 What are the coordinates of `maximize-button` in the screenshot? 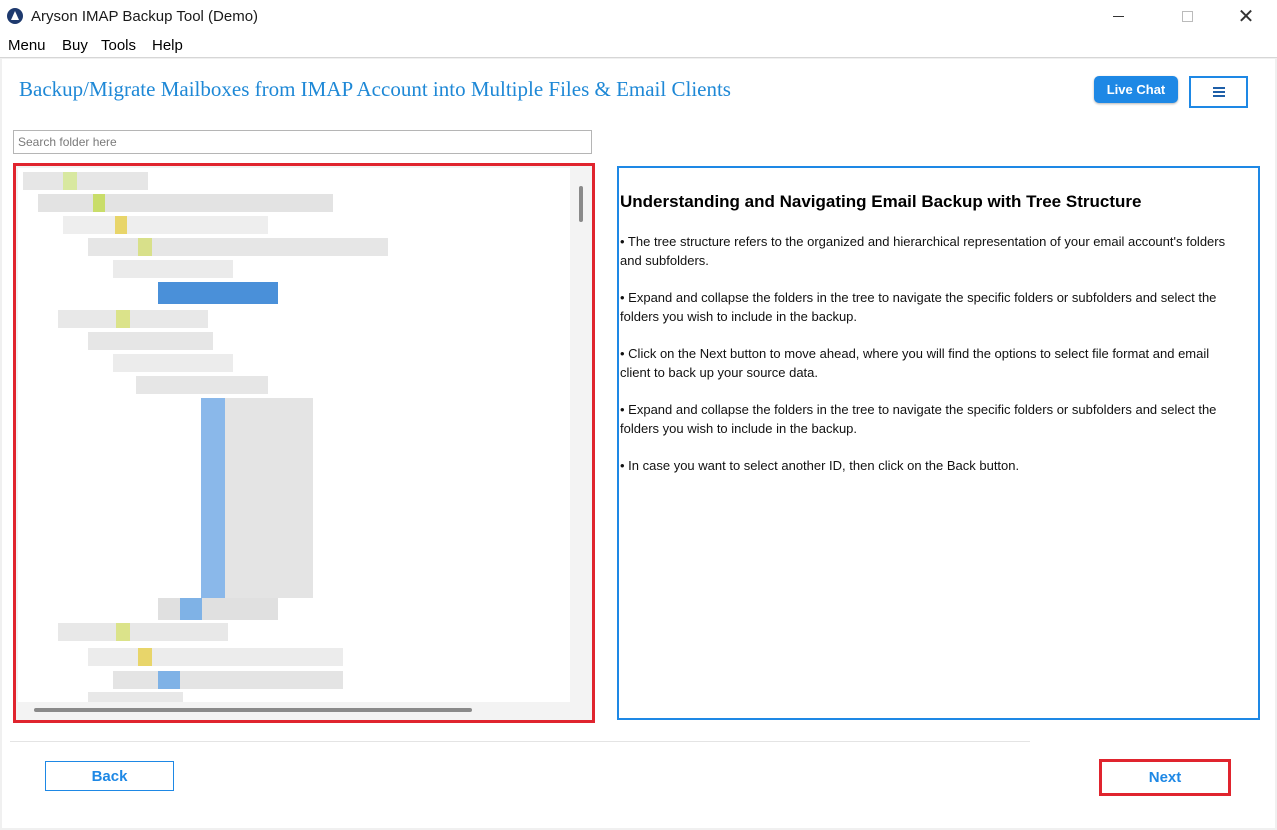 It's located at (1187, 16).